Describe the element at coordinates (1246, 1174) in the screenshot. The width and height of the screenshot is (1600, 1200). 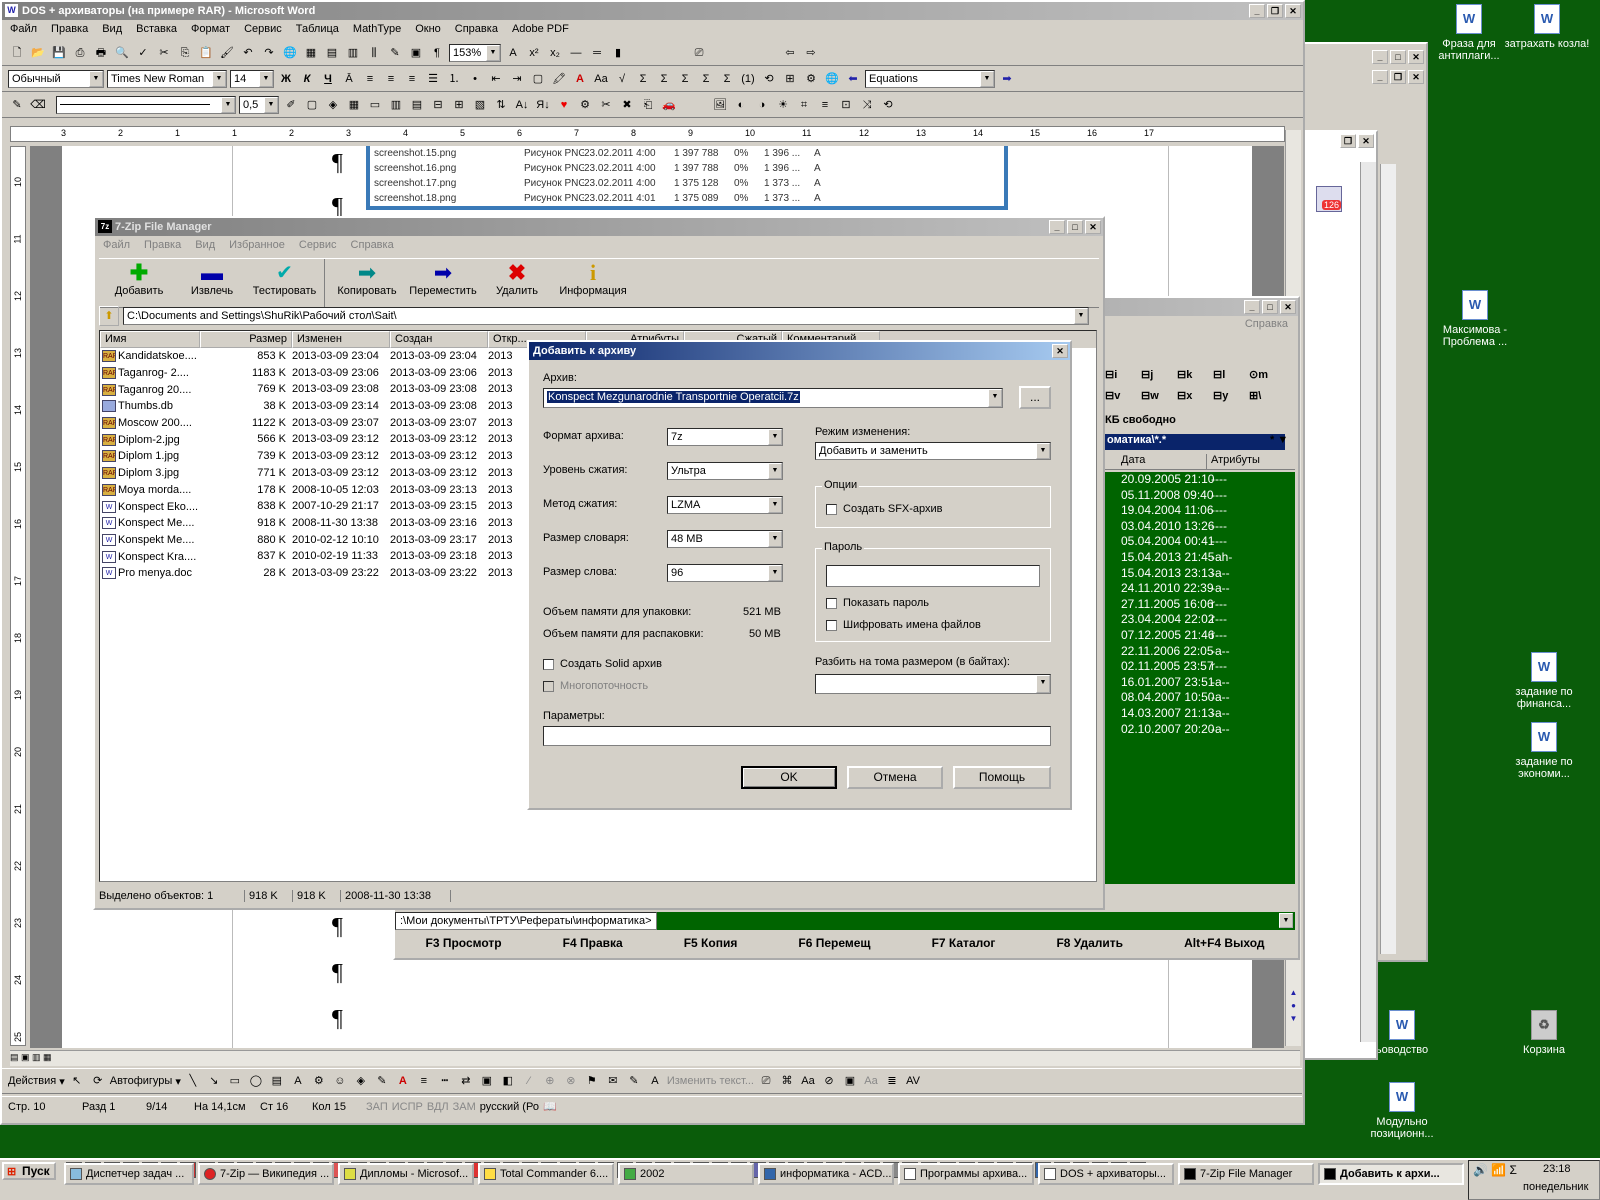
I see `task-7zip: 7-Zip File Manager` at that location.